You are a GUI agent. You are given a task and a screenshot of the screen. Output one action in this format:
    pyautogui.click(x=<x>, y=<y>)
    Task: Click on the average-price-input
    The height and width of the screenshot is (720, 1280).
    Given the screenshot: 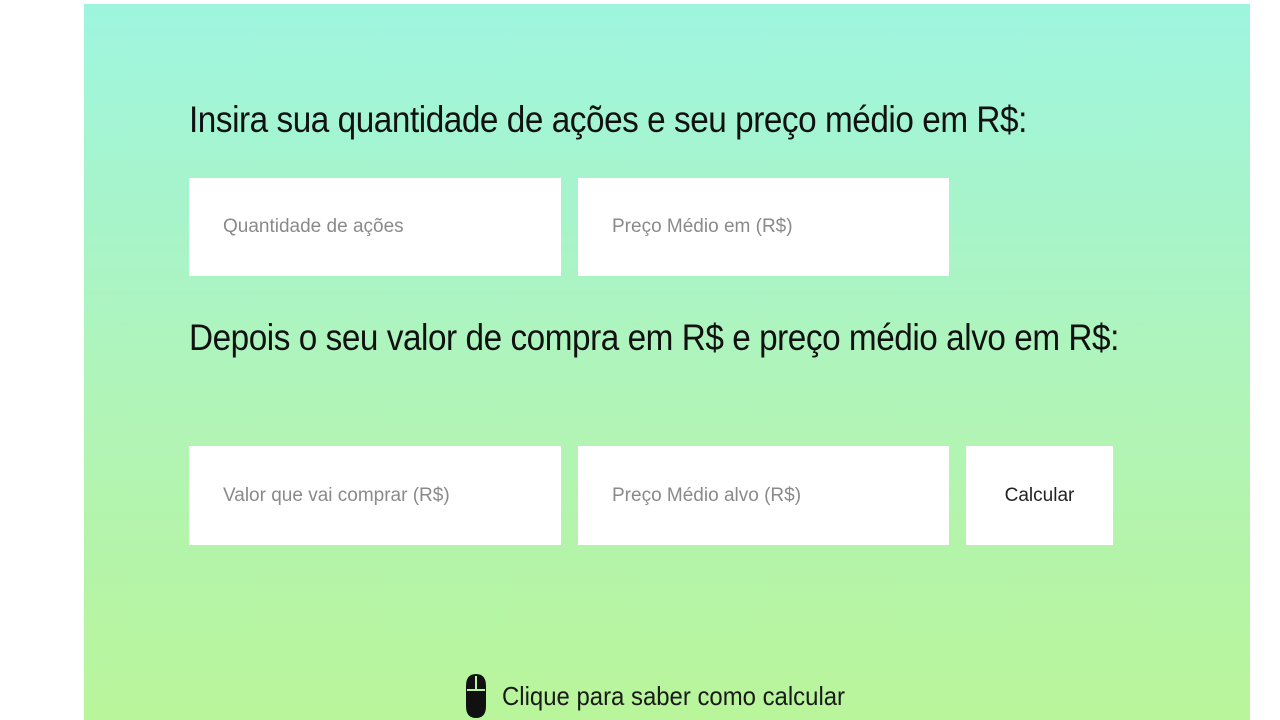 What is the action you would take?
    pyautogui.click(x=763, y=227)
    